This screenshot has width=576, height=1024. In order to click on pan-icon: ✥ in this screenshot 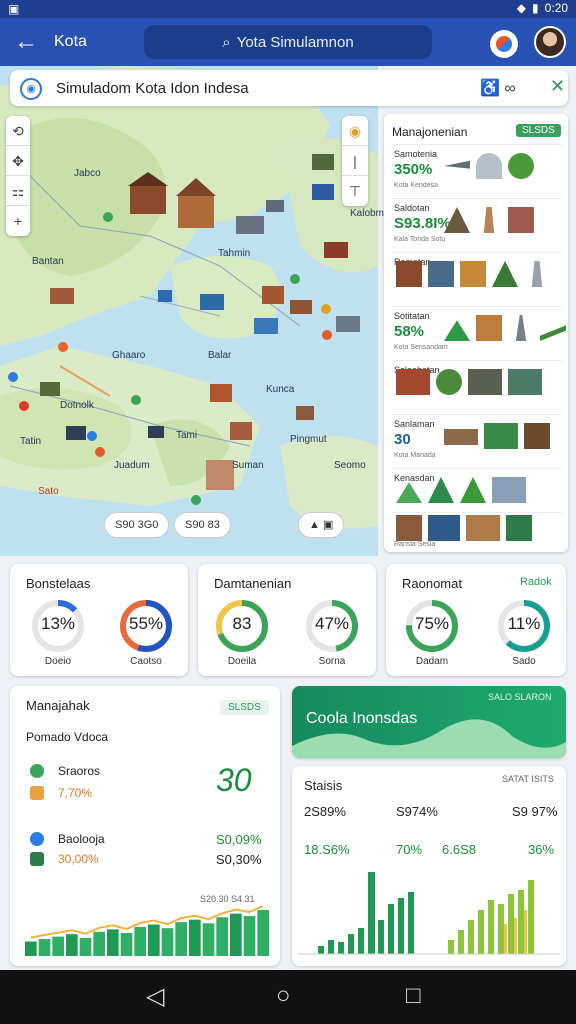, I will do `click(18, 161)`.